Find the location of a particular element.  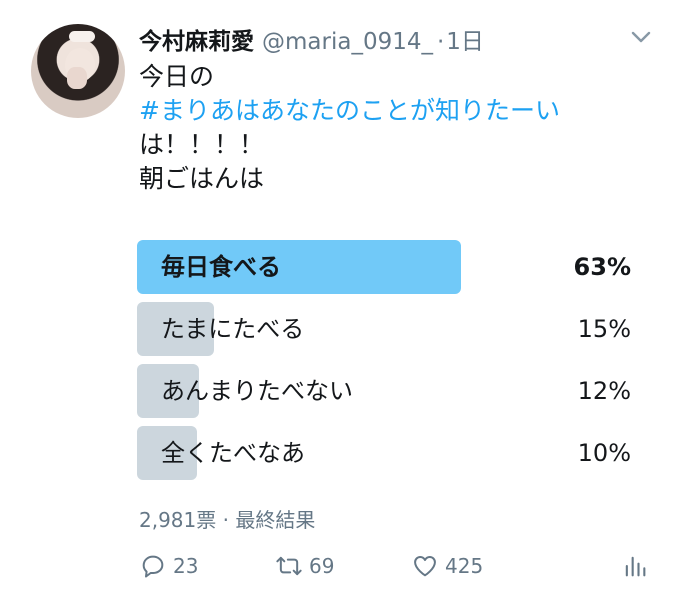

poll-option: 毎日食べる 63% is located at coordinates (384, 268).